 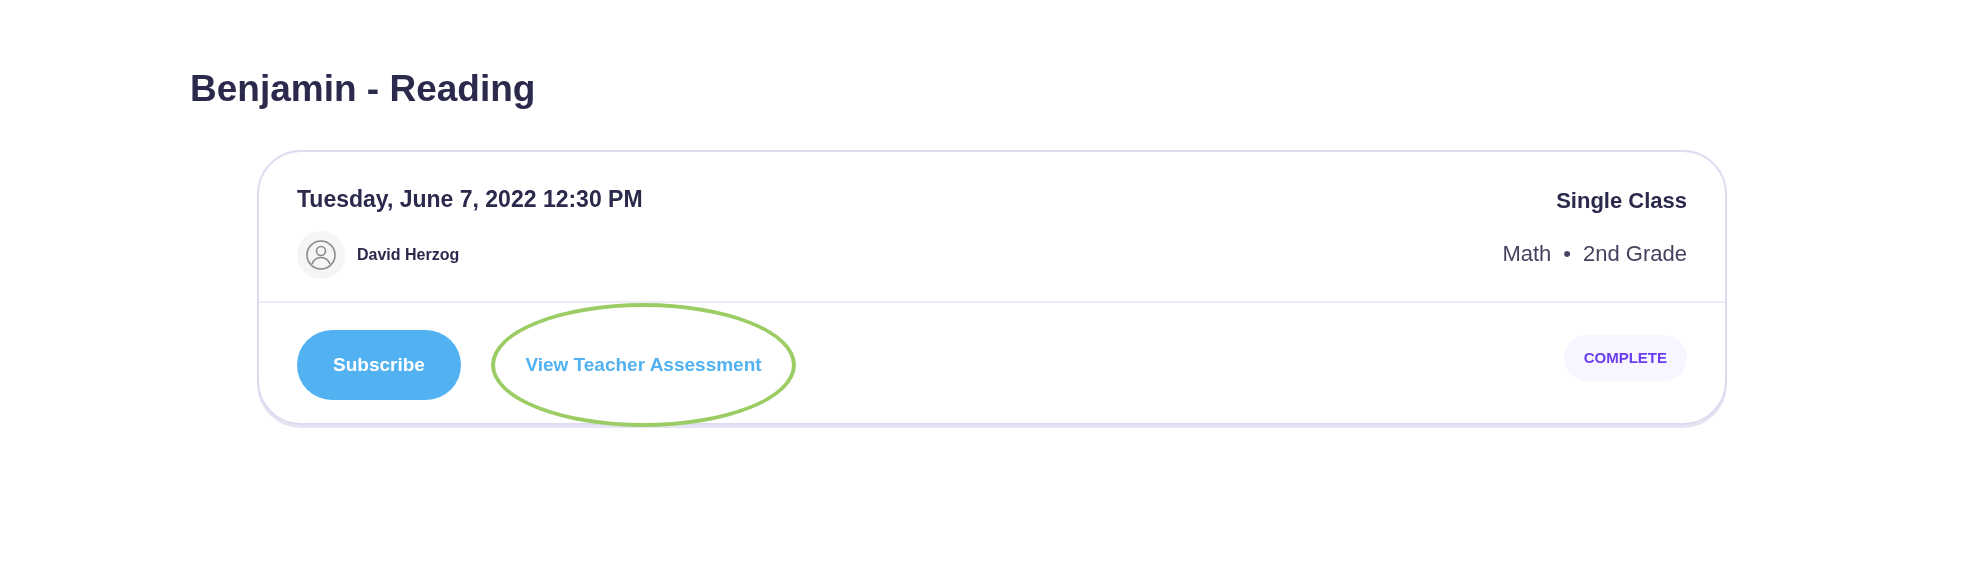 I want to click on teacher-name: David Herzog, so click(x=408, y=254).